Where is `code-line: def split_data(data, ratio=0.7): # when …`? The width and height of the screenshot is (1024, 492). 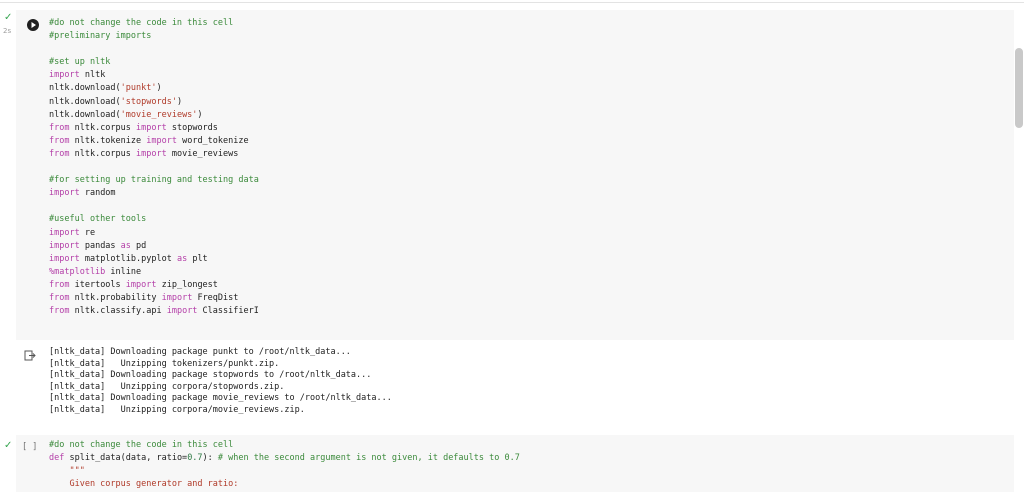 code-line: def split_data(data, ratio=0.7): # when … is located at coordinates (284, 458).